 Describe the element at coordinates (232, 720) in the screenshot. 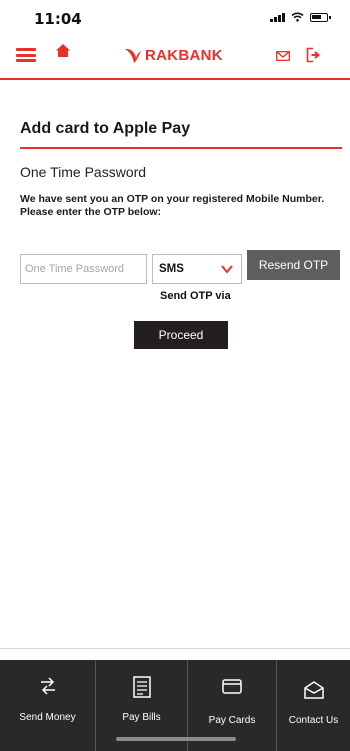

I see `nav-label: Pay Cards` at that location.